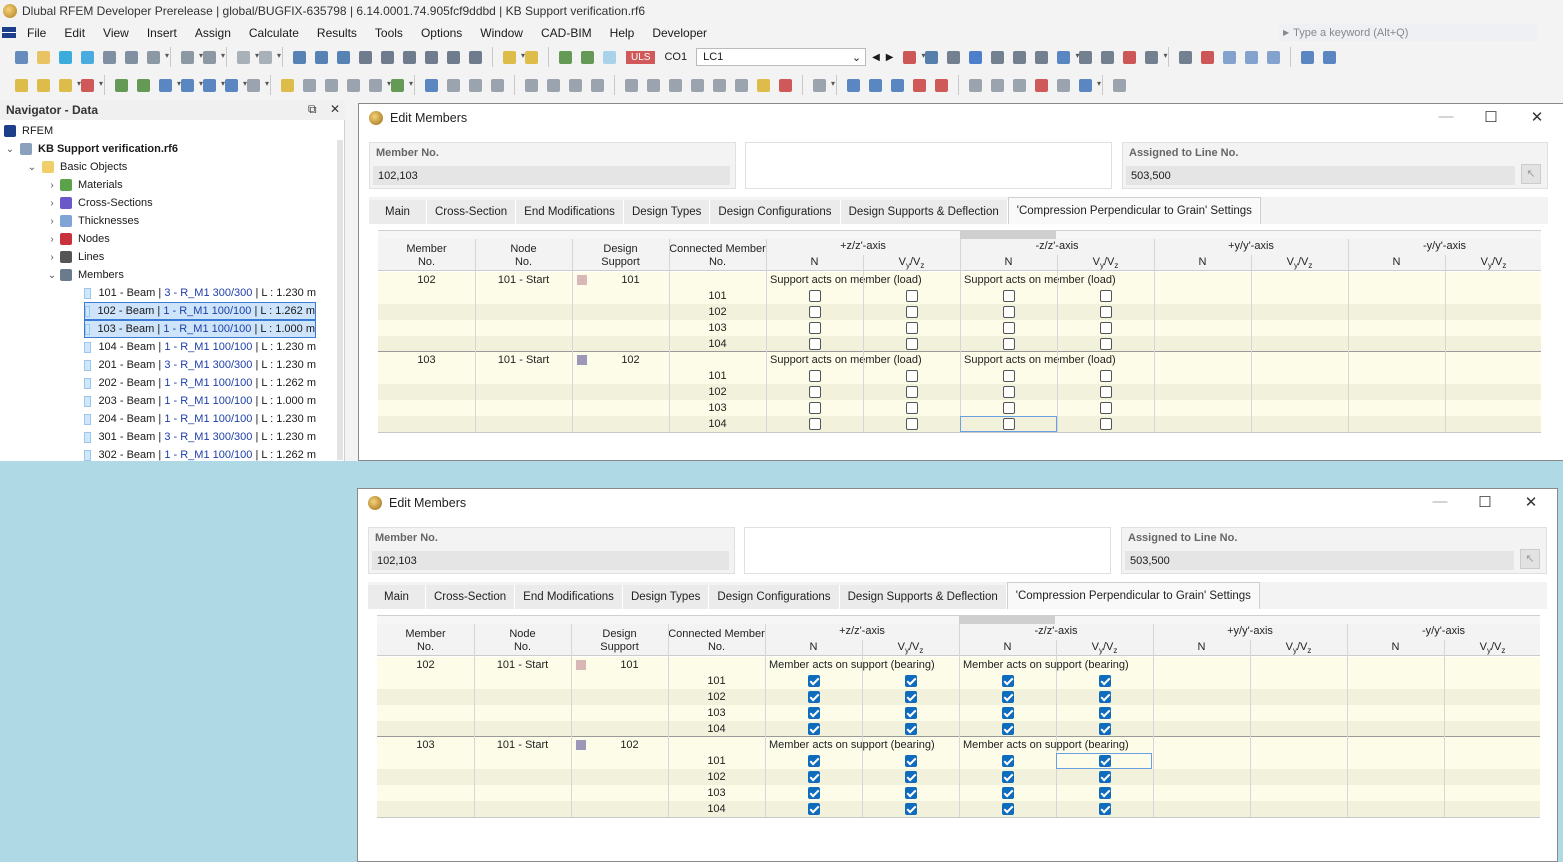 The width and height of the screenshot is (1563, 862). I want to click on assigned-line-input: 503,500, so click(1320, 175).